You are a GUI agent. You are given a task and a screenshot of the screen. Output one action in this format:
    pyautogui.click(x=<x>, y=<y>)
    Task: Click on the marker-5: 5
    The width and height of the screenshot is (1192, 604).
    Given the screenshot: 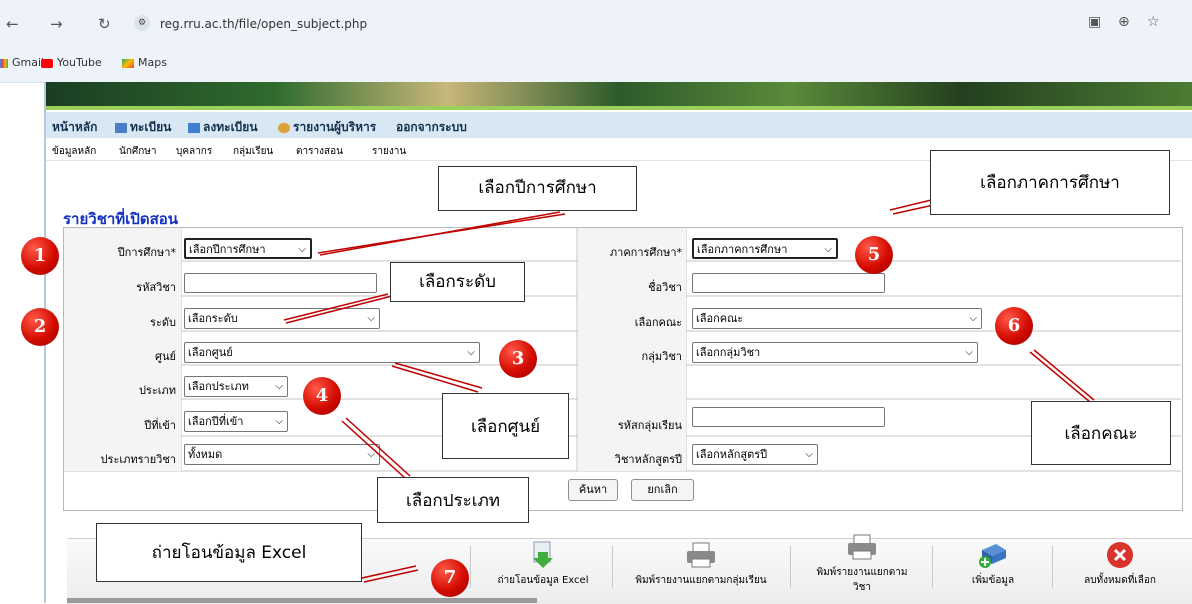 What is the action you would take?
    pyautogui.click(x=874, y=255)
    